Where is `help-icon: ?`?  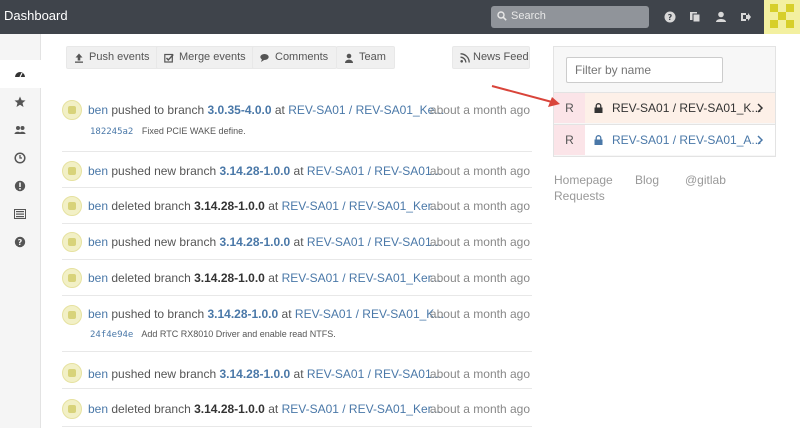 help-icon: ? is located at coordinates (670, 17).